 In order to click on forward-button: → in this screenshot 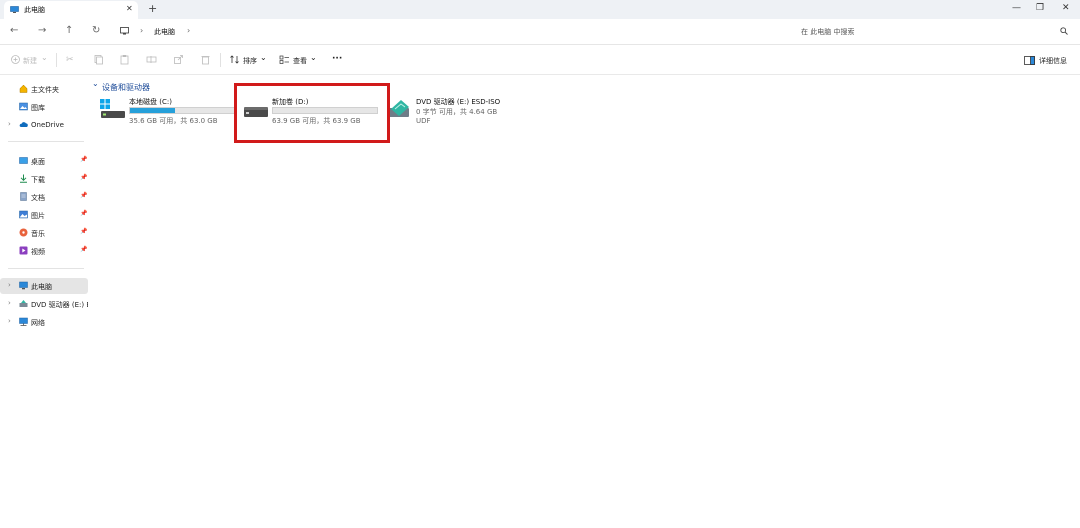, I will do `click(42, 30)`.